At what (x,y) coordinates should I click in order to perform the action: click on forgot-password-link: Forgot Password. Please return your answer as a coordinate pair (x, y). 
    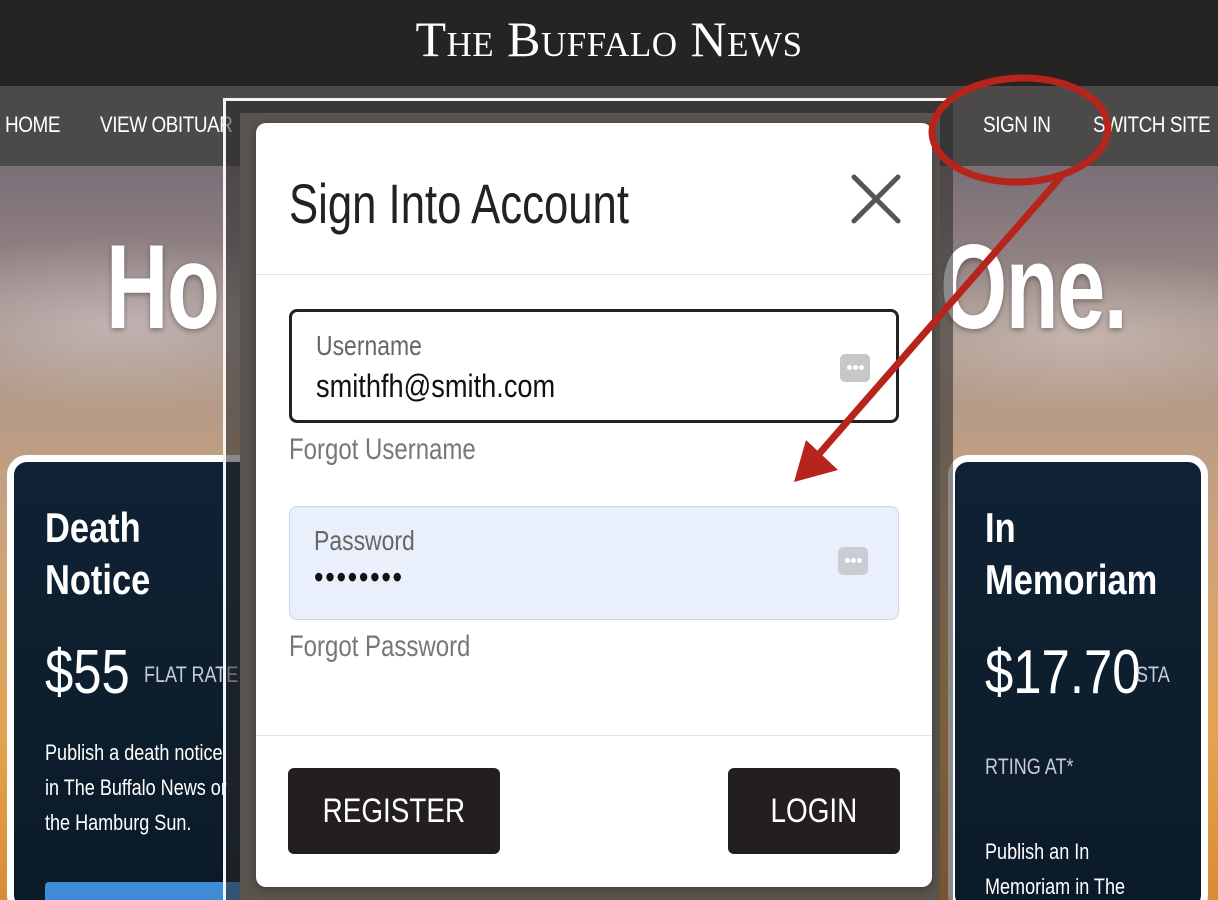
    Looking at the image, I should click on (379, 647).